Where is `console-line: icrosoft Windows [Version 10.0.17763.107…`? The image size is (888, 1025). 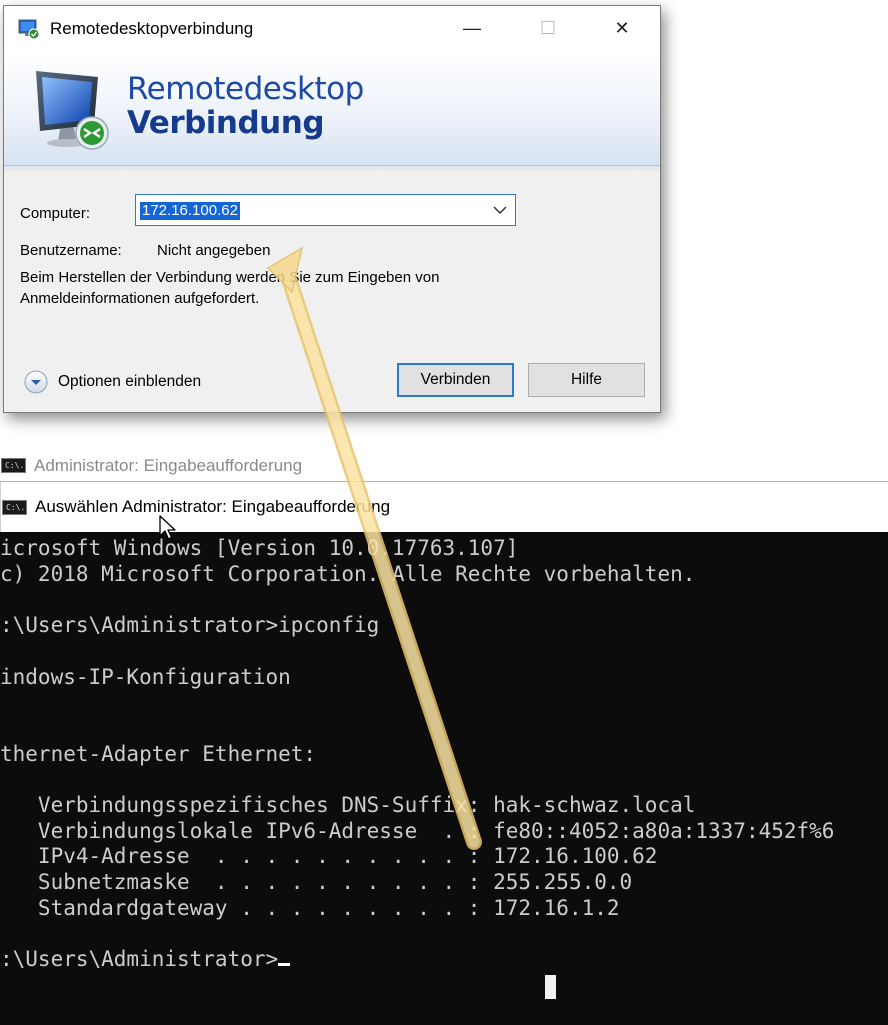 console-line: icrosoft Windows [Version 10.0.17763.107… is located at coordinates (259, 548).